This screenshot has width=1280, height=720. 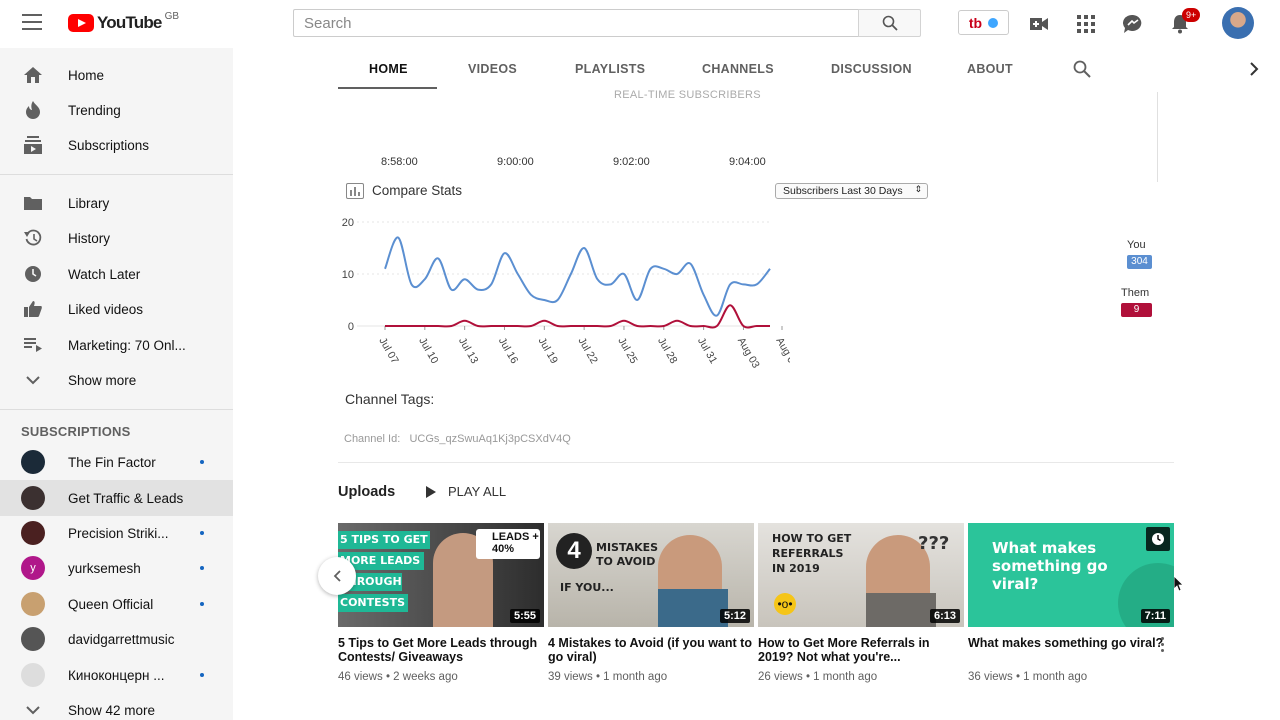 I want to click on tab-videos: VIDEOS, so click(x=492, y=69).